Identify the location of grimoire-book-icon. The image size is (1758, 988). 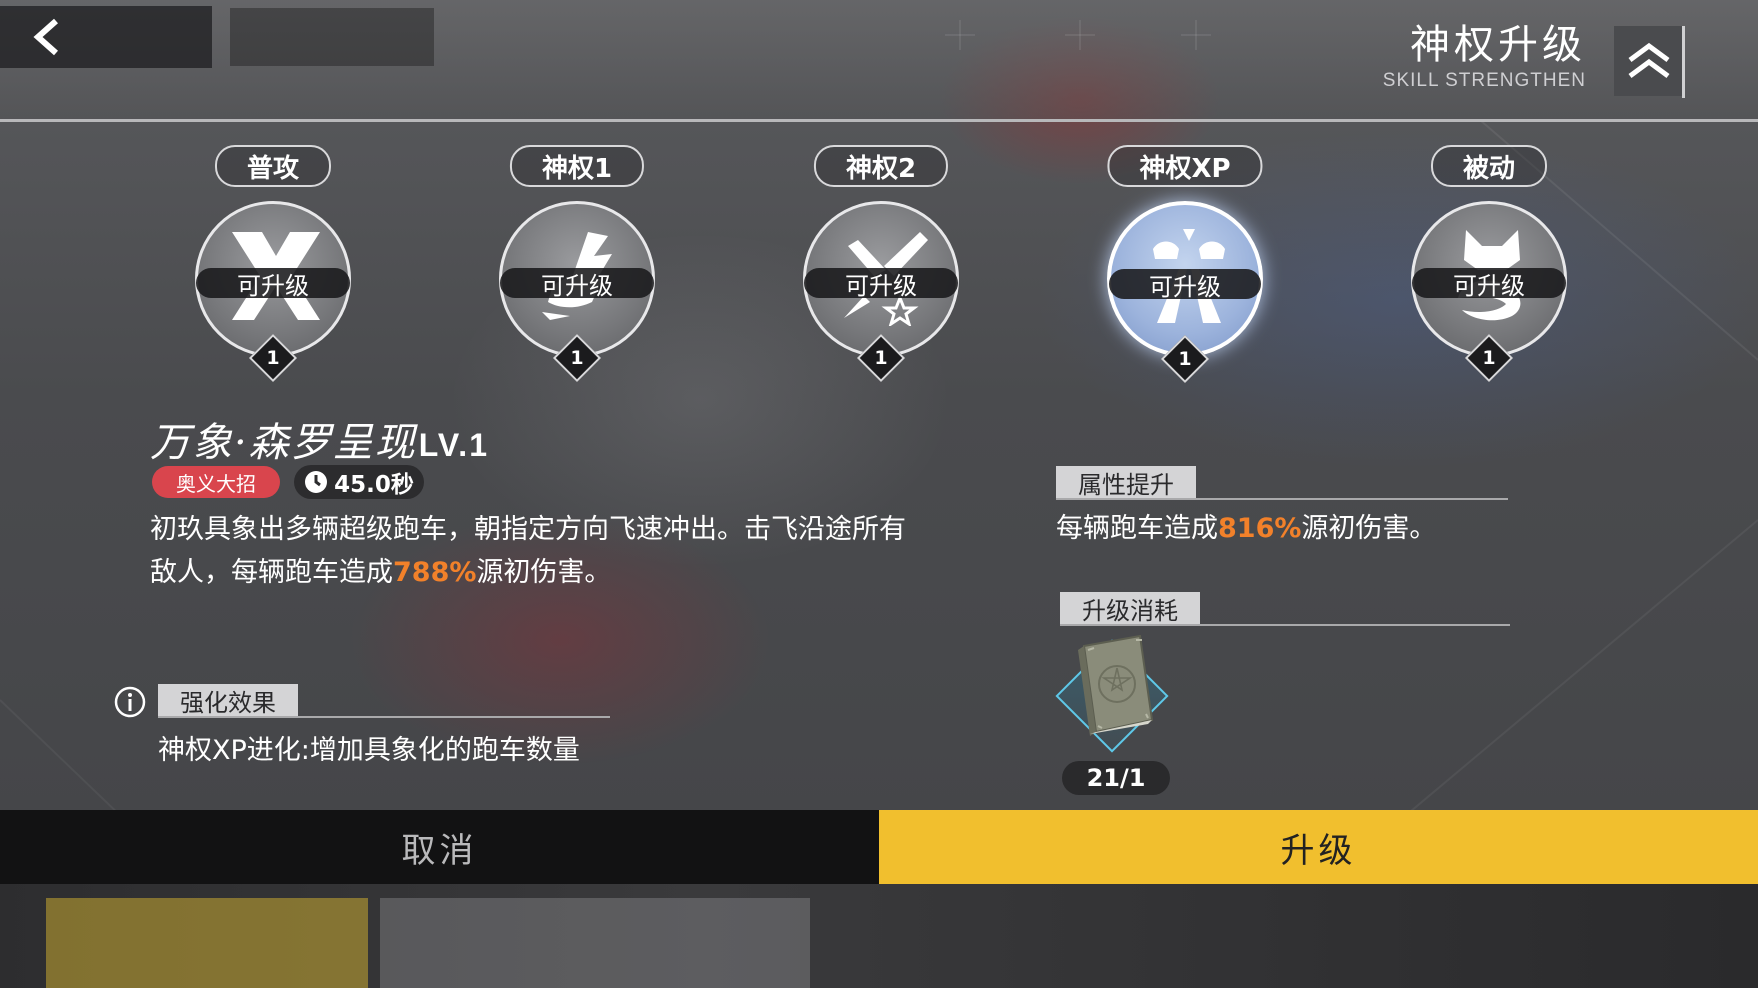
(1116, 685).